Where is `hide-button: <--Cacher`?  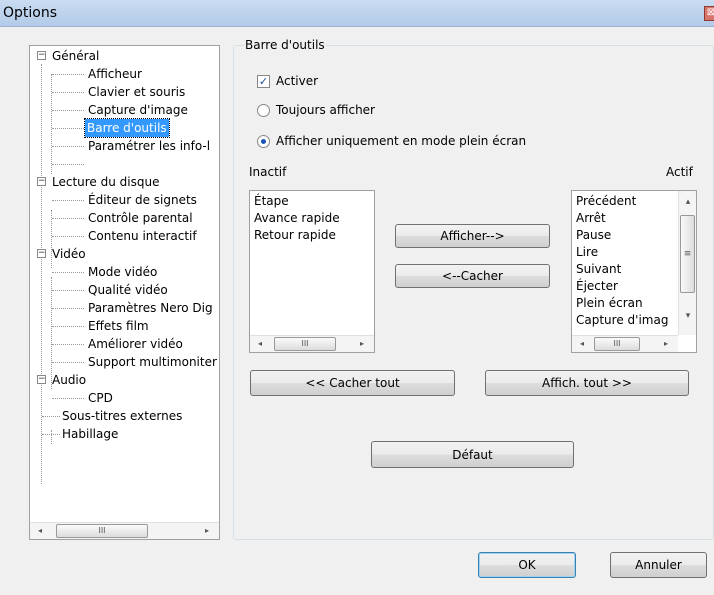
hide-button: <--Cacher is located at coordinates (472, 276).